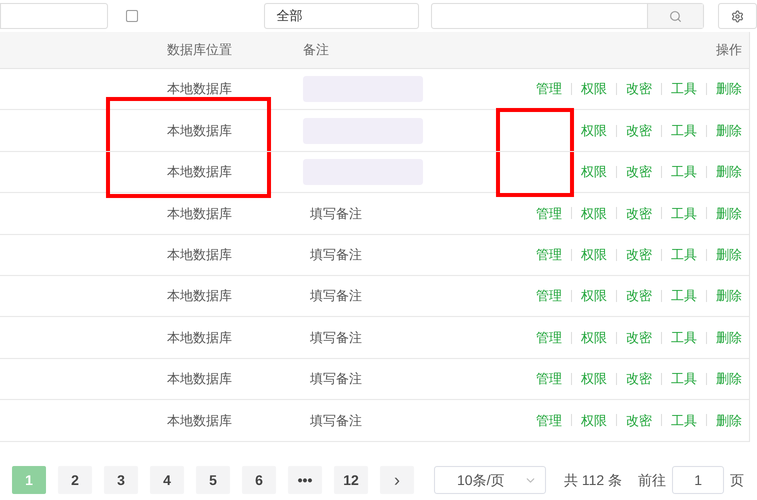 The image size is (757, 500). Describe the element at coordinates (259, 480) in the screenshot. I see `page-button: 6` at that location.